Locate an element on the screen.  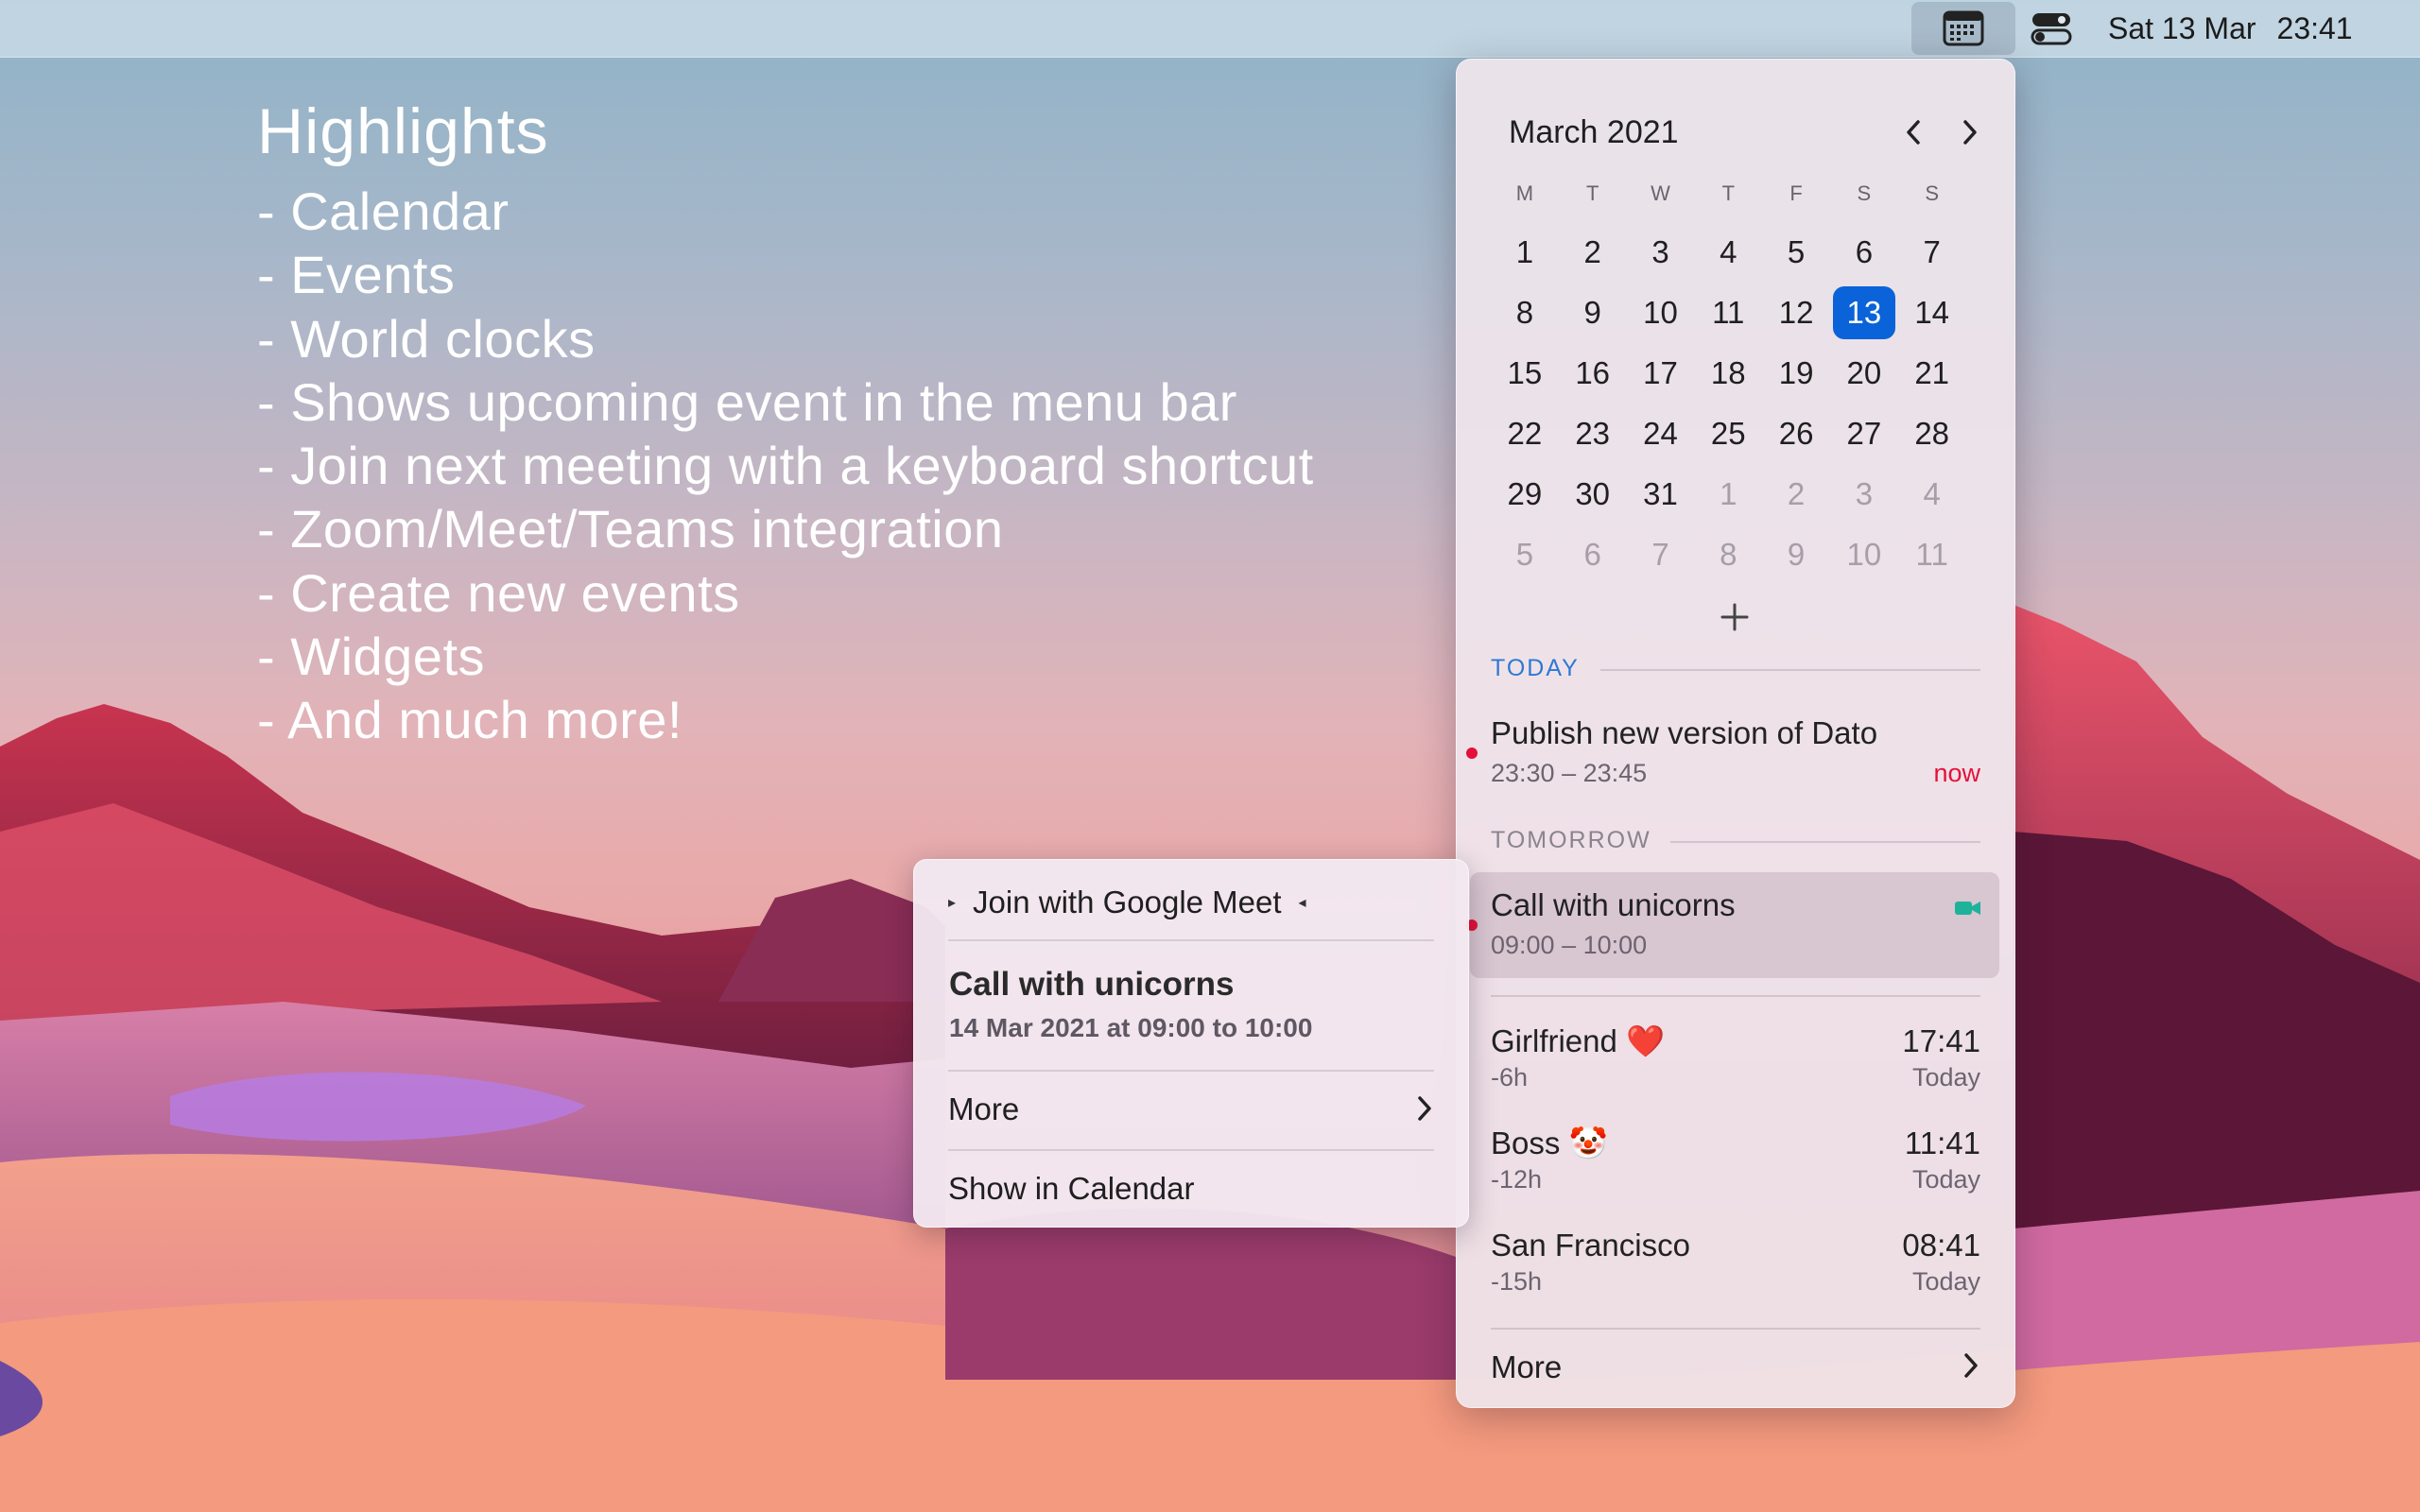
world-clock-name: San Francisco is located at coordinates (1590, 1245).